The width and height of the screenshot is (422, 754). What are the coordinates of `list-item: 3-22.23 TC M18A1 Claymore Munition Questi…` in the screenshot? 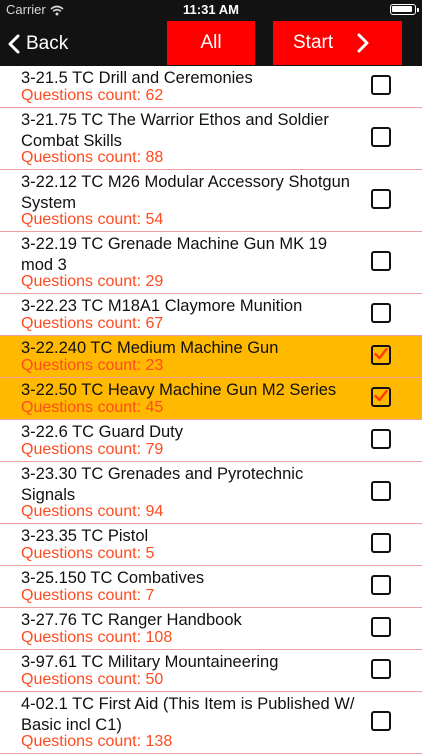 It's located at (211, 315).